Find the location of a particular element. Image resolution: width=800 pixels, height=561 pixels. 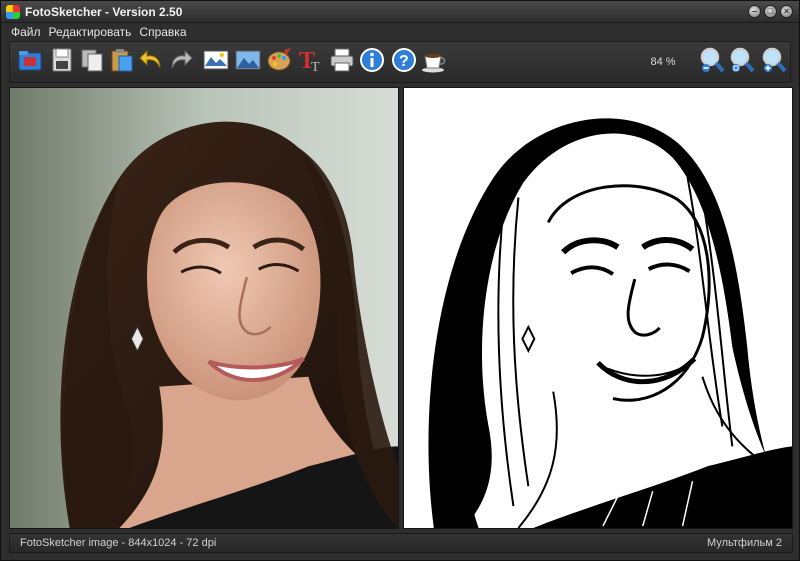

image-effect-icon is located at coordinates (216, 60).